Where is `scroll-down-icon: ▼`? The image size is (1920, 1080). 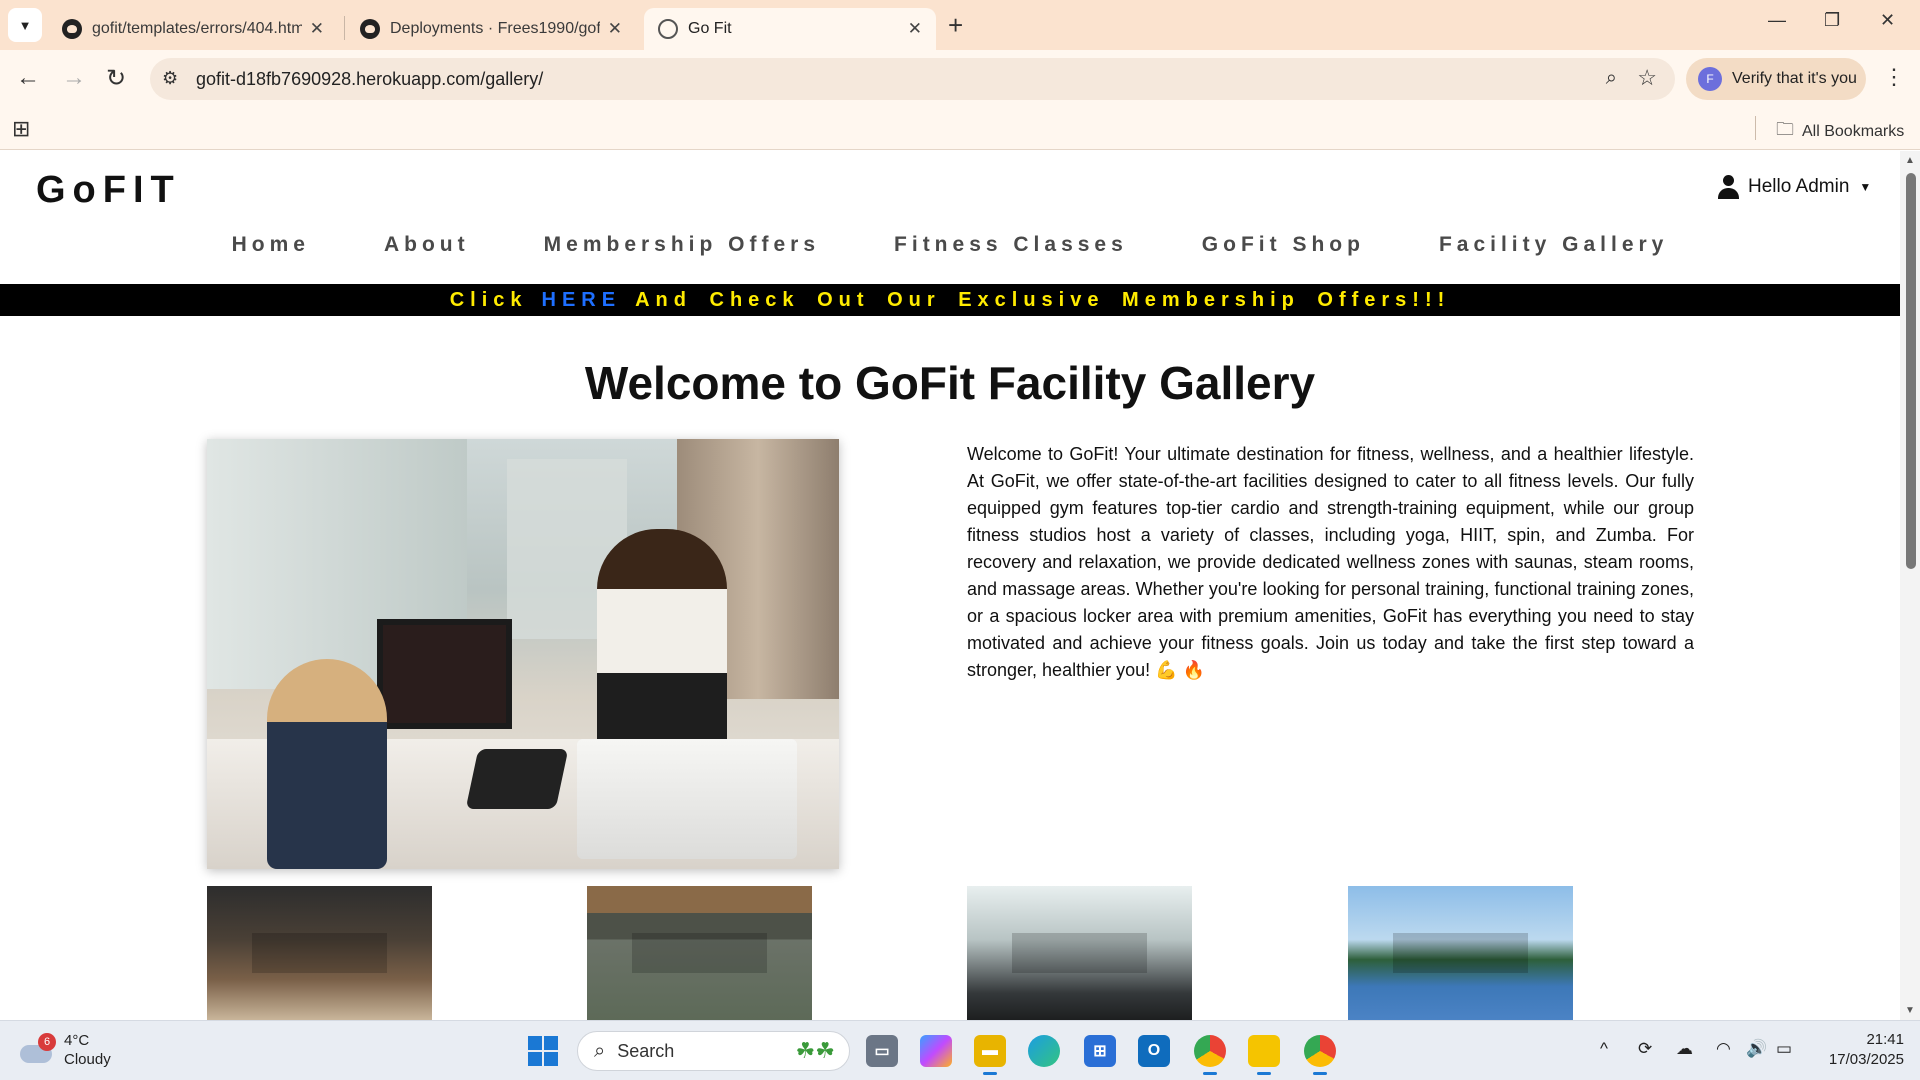 scroll-down-icon: ▼ is located at coordinates (1910, 1010).